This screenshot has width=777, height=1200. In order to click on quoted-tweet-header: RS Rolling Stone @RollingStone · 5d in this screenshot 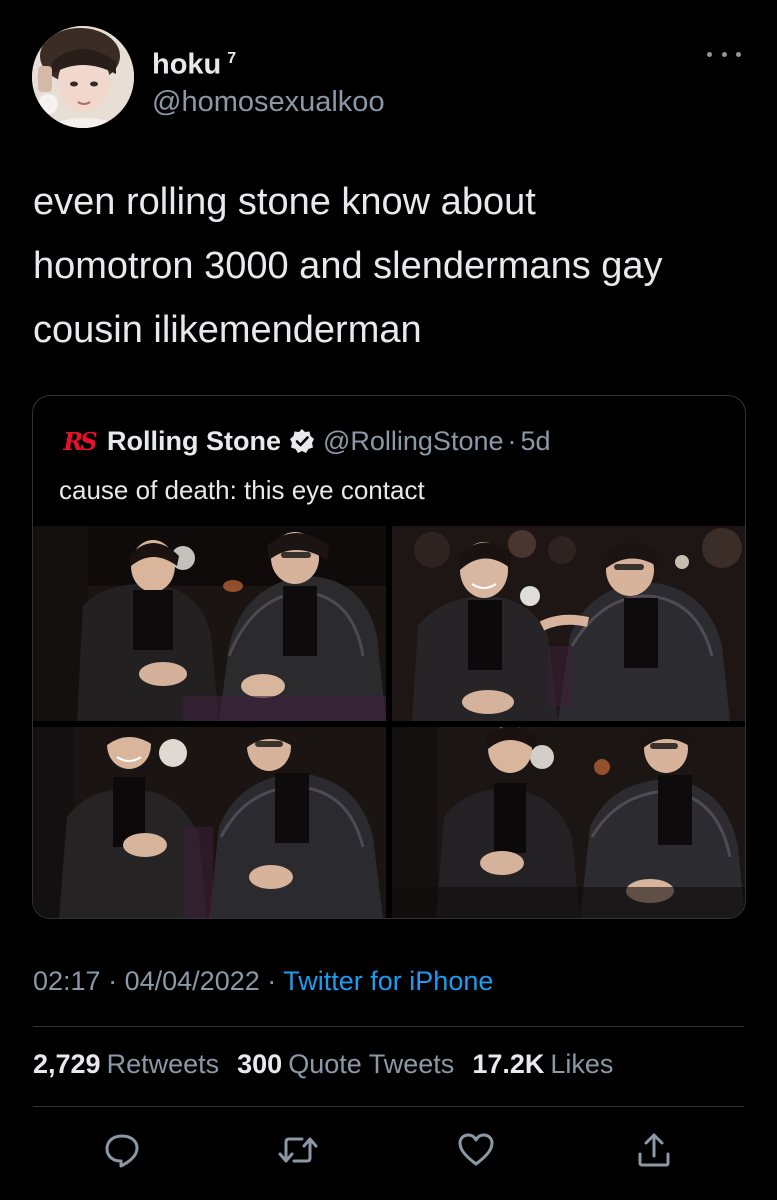, I will do `click(305, 441)`.